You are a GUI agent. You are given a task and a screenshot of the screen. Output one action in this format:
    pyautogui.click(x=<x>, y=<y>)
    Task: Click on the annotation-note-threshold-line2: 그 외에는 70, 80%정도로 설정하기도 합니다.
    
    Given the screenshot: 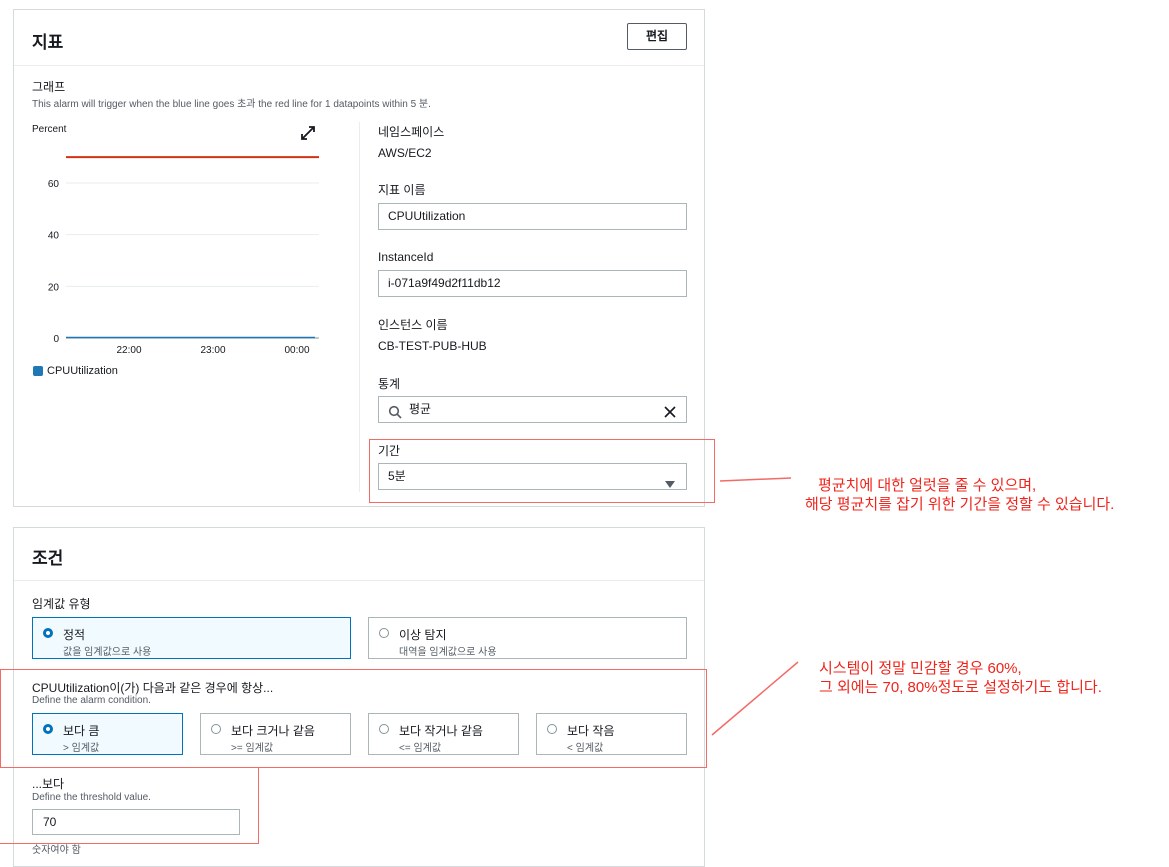 What is the action you would take?
    pyautogui.click(x=960, y=687)
    